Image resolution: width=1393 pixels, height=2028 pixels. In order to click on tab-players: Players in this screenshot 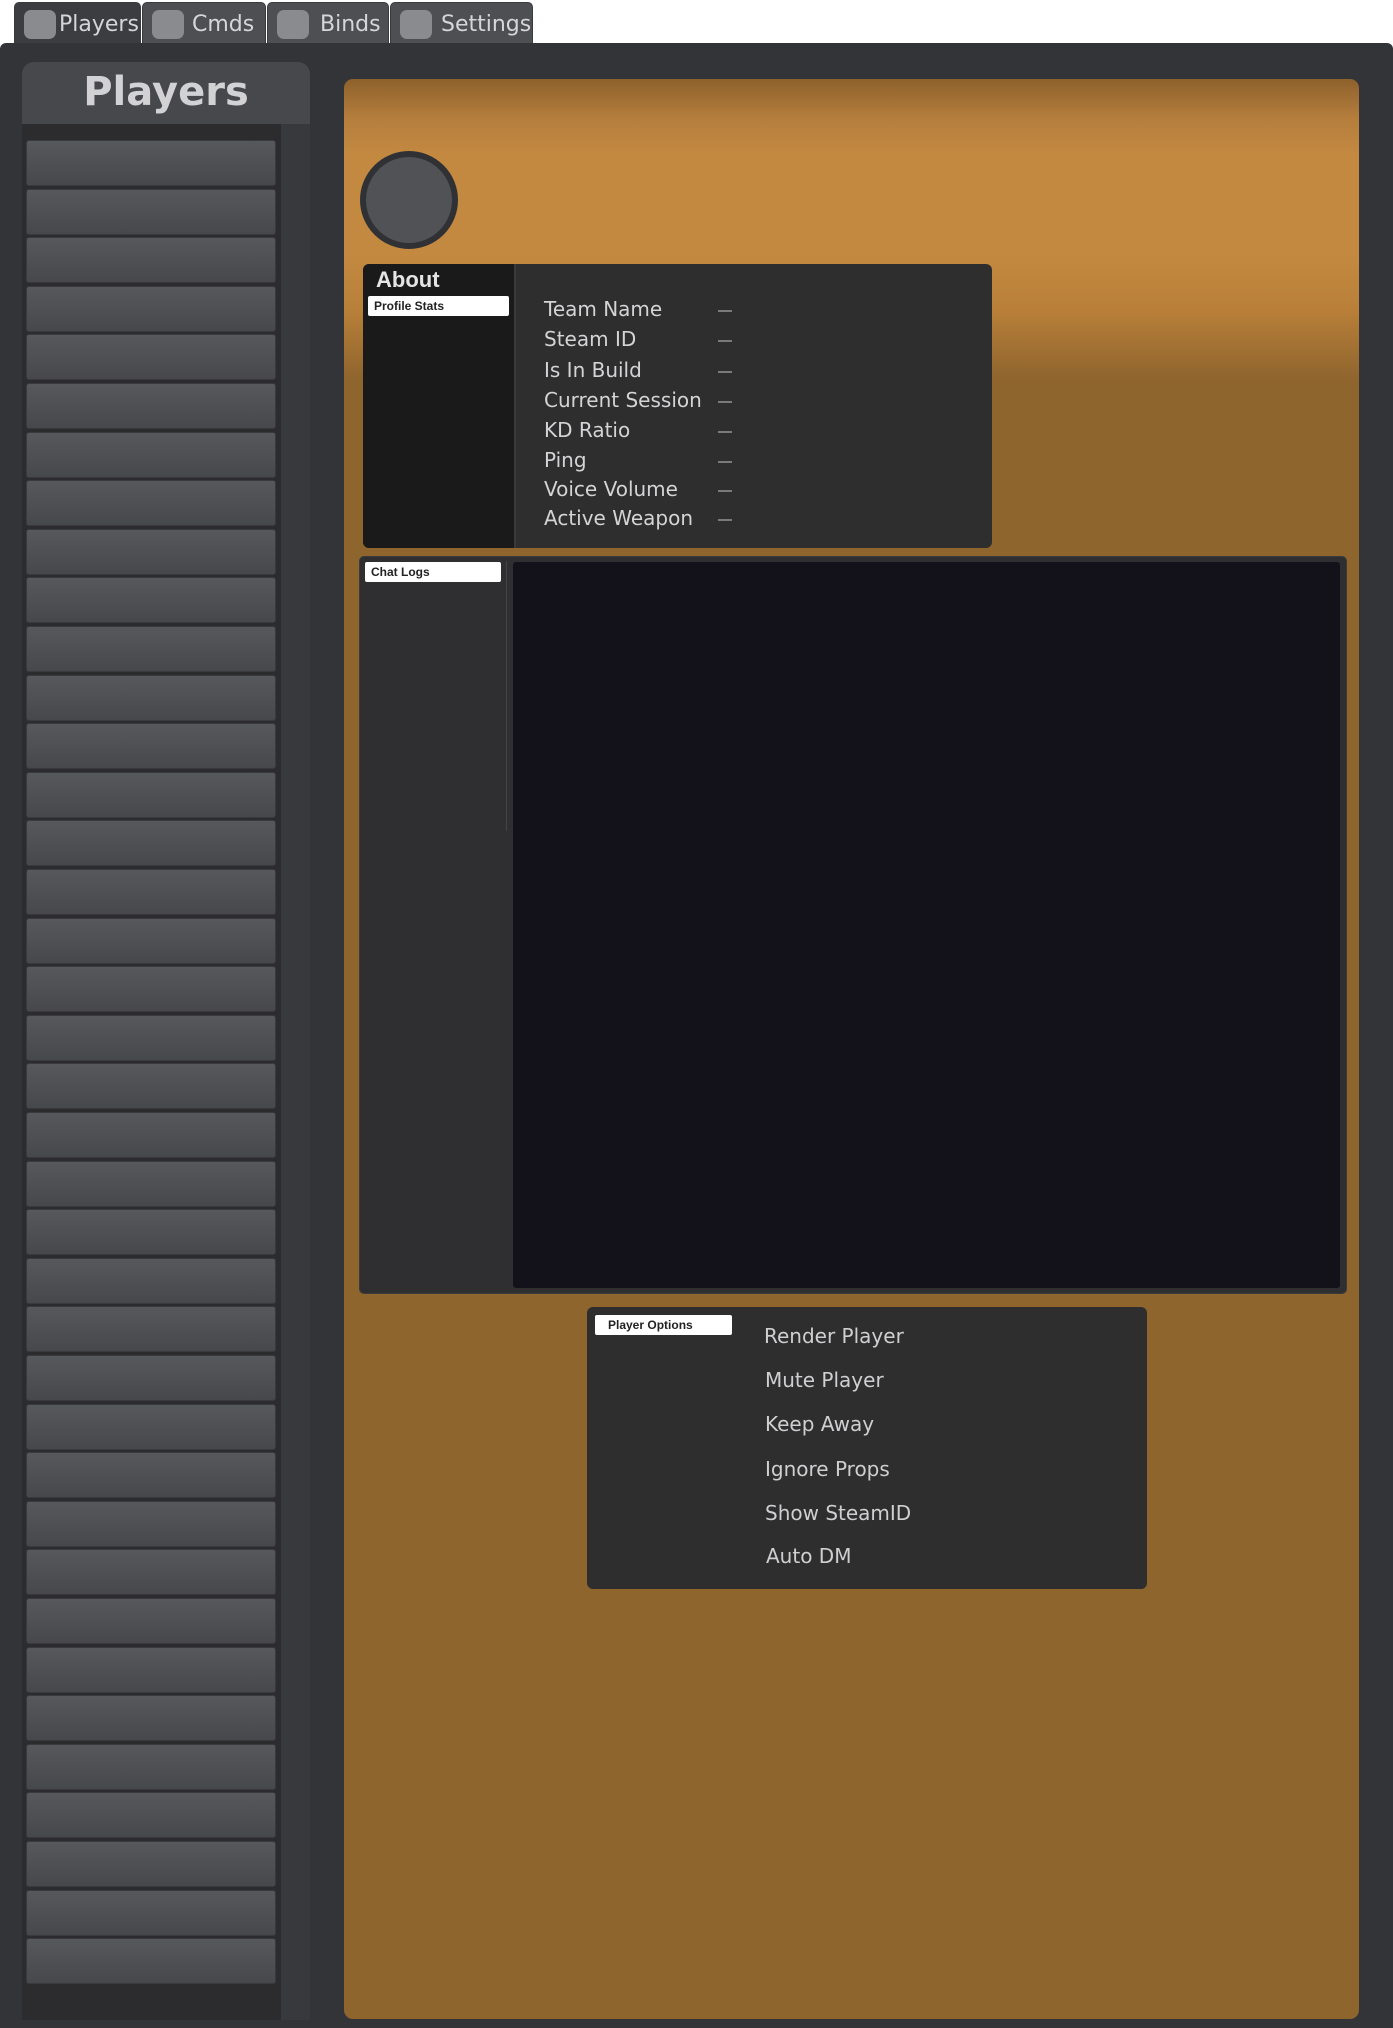, I will do `click(77, 23)`.